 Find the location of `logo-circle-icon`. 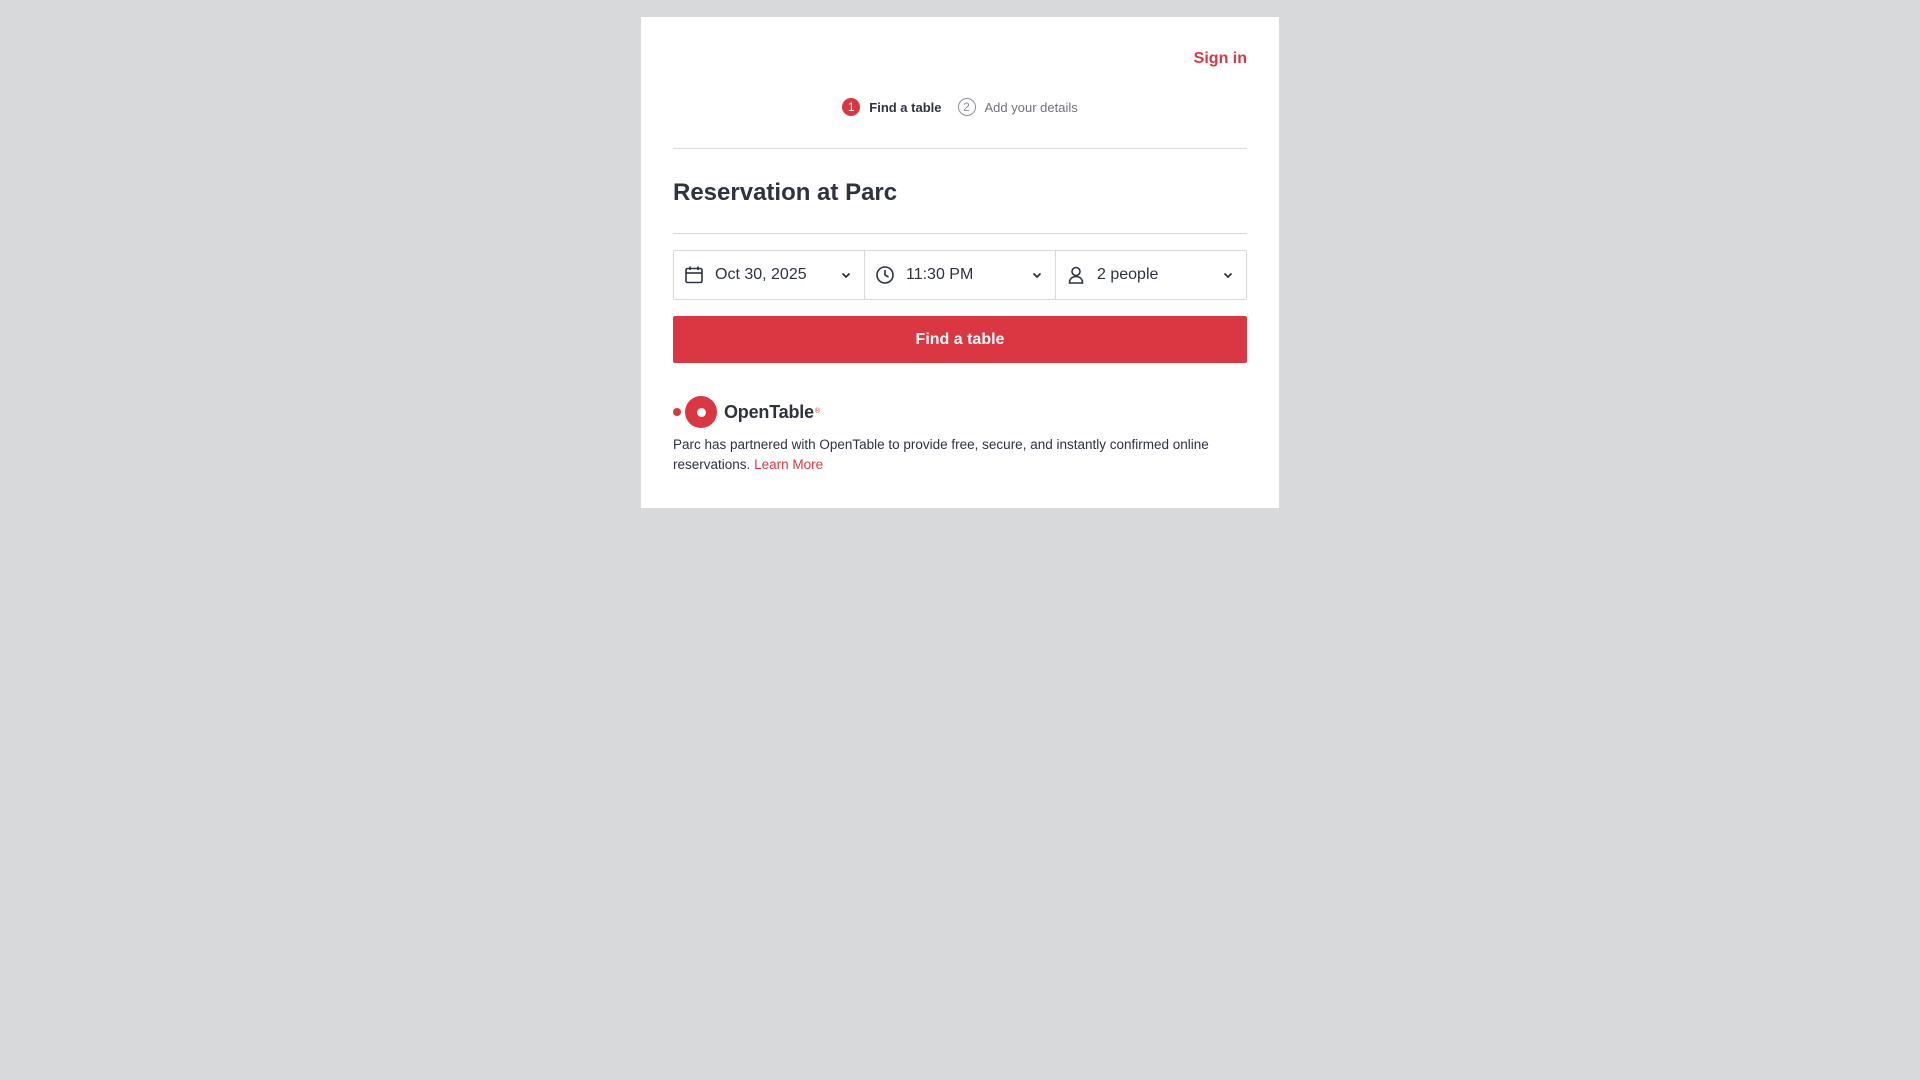

logo-circle-icon is located at coordinates (701, 412).